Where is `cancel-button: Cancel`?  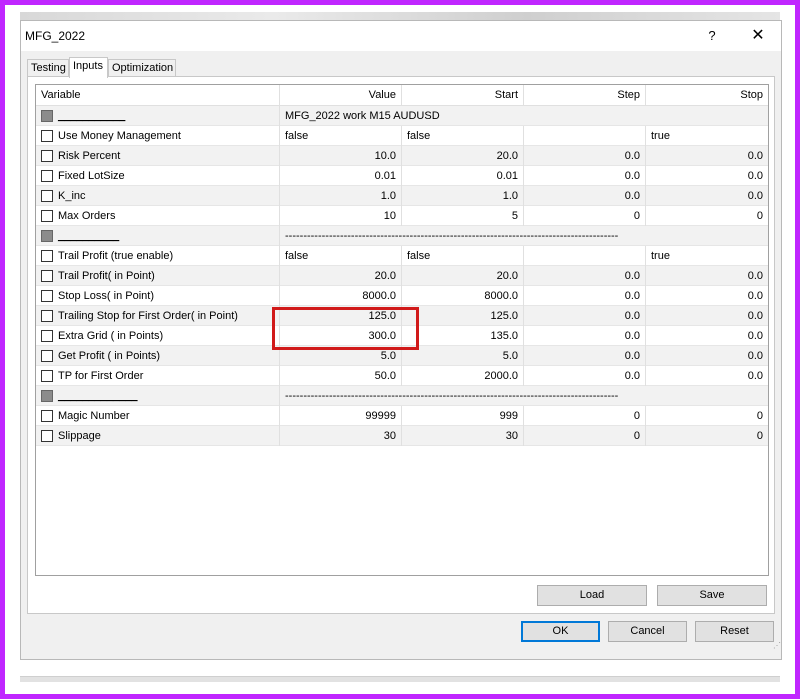
cancel-button: Cancel is located at coordinates (647, 631).